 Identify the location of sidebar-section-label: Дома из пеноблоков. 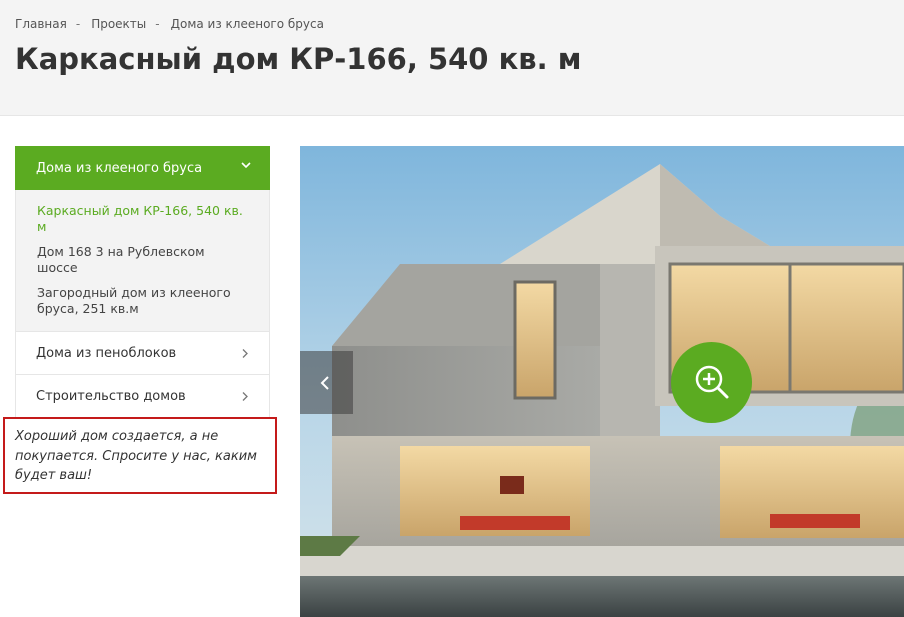
(106, 353).